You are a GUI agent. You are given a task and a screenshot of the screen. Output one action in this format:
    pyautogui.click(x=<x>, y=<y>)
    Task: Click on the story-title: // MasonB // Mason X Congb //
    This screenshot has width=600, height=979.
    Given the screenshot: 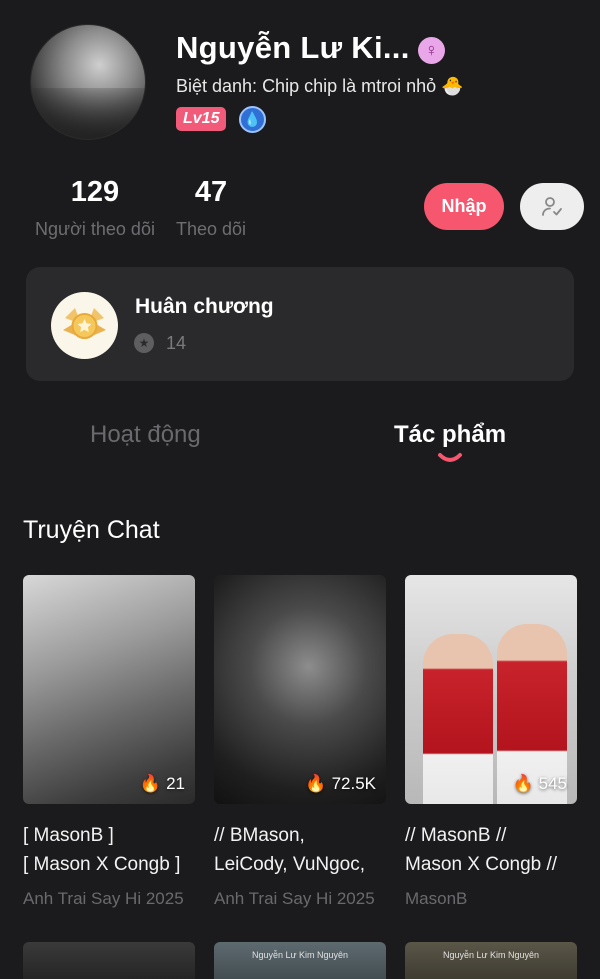 What is the action you would take?
    pyautogui.click(x=495, y=850)
    